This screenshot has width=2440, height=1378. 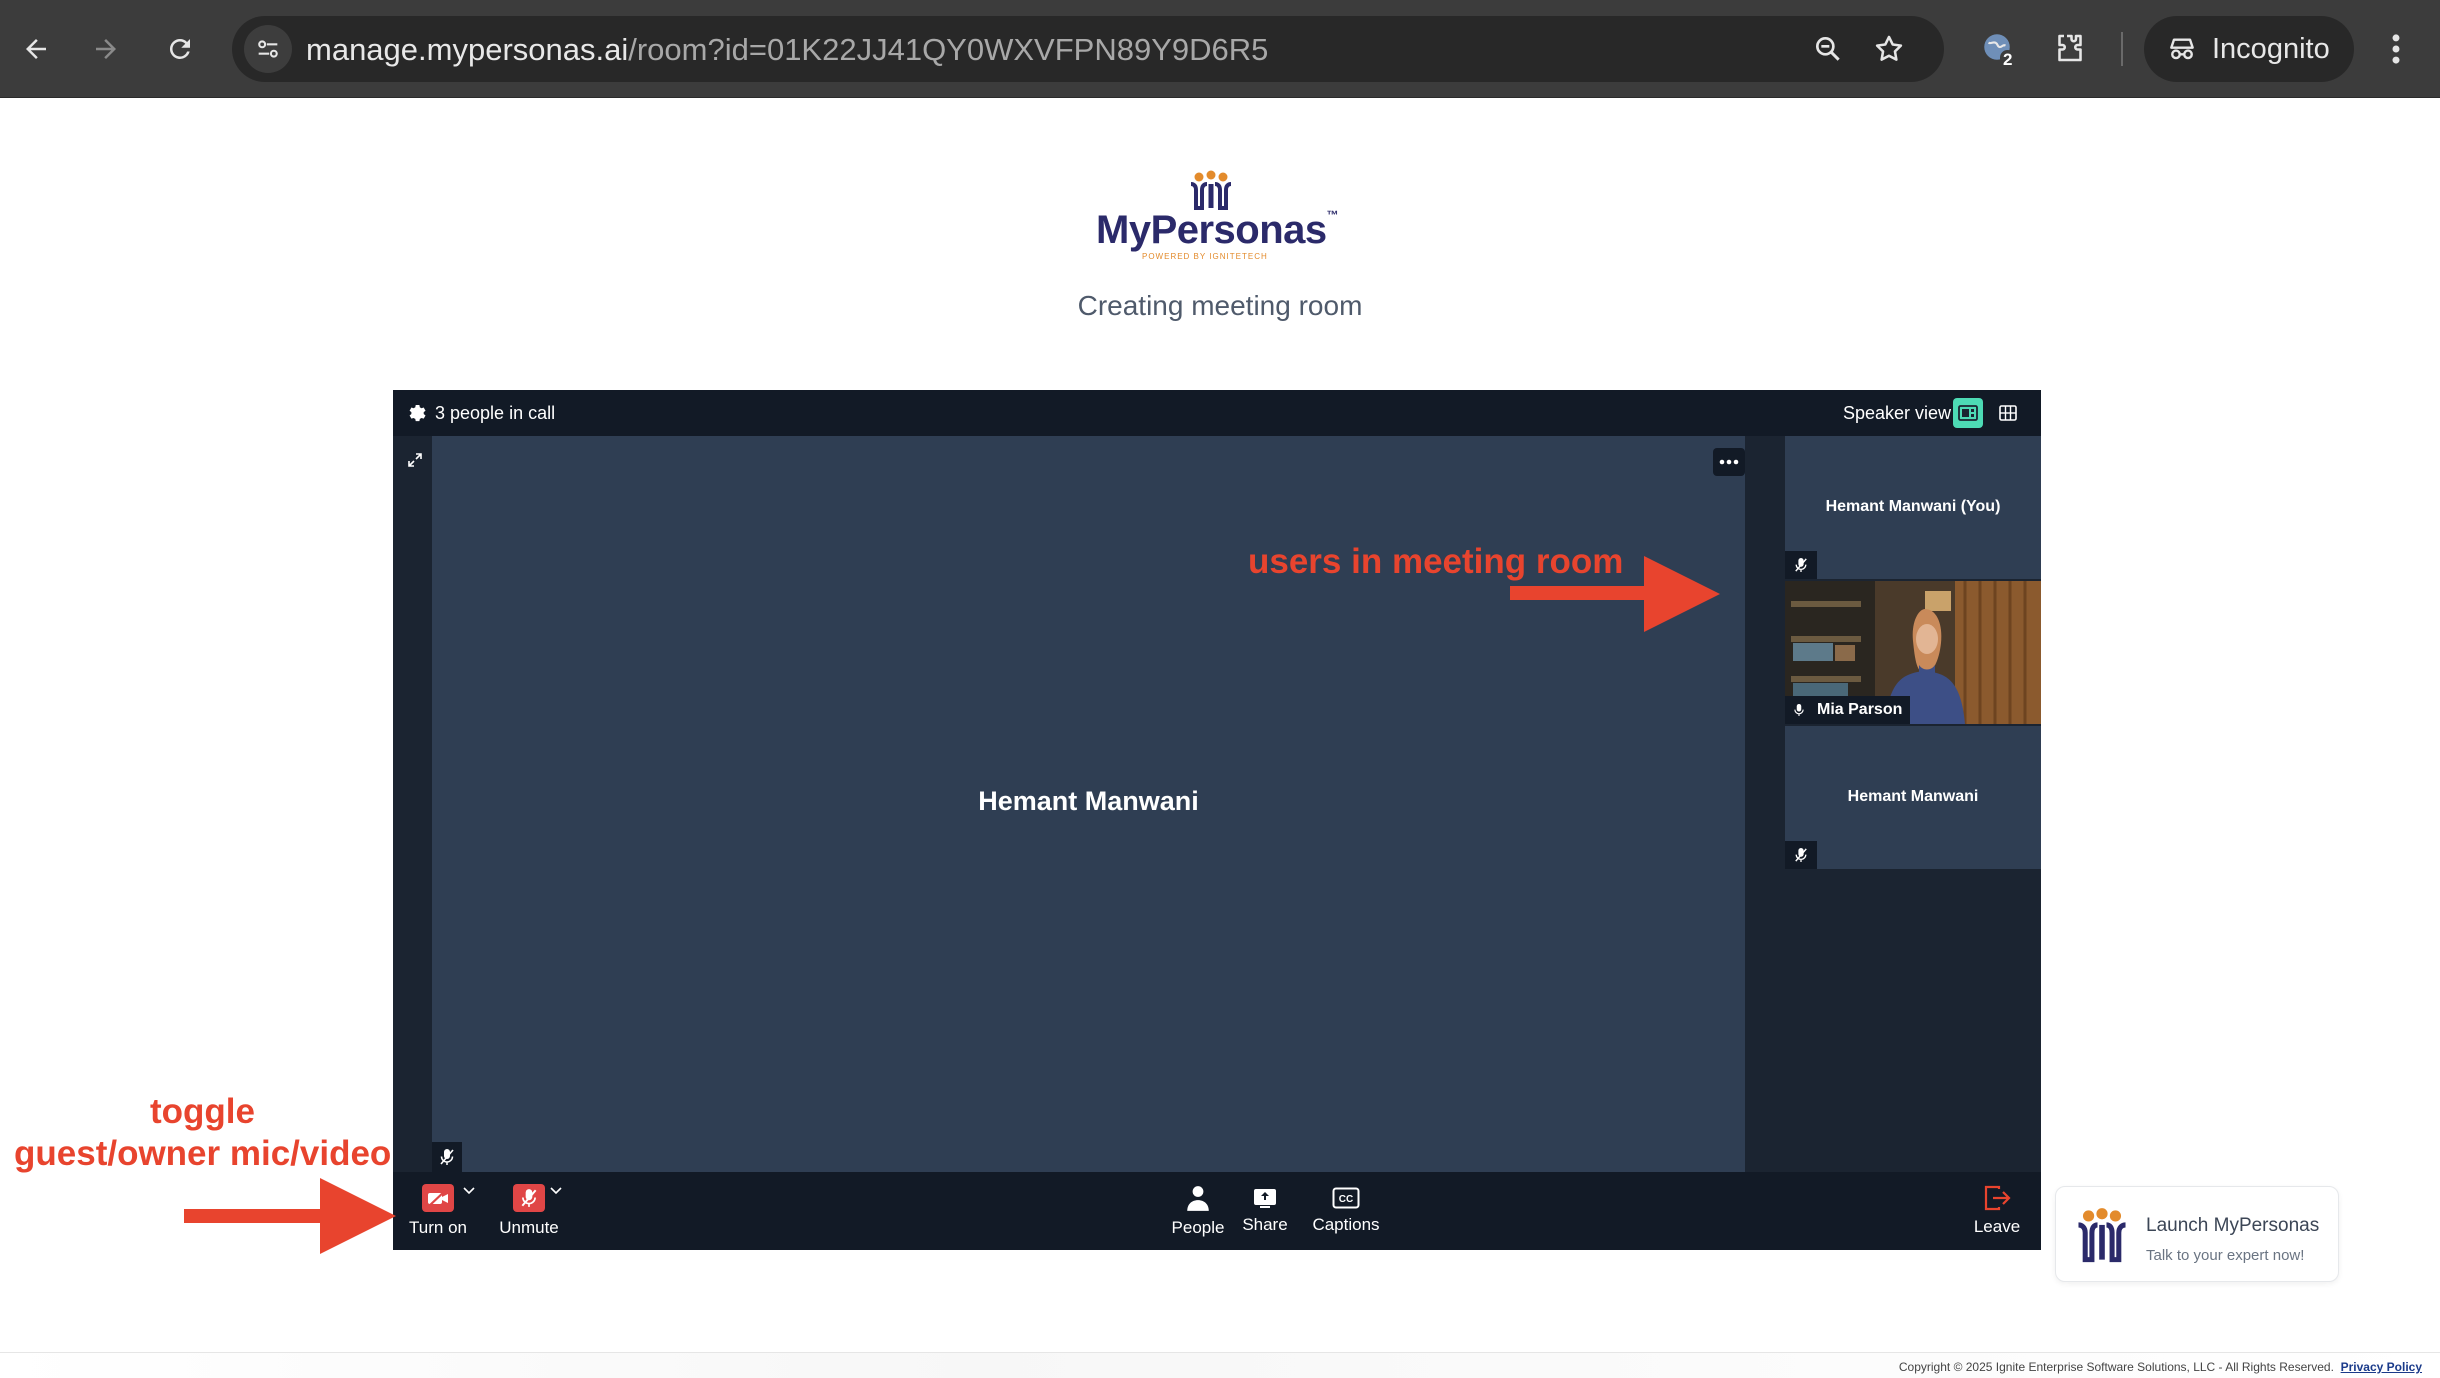 I want to click on logo-trademark: ™, so click(x=1332, y=215).